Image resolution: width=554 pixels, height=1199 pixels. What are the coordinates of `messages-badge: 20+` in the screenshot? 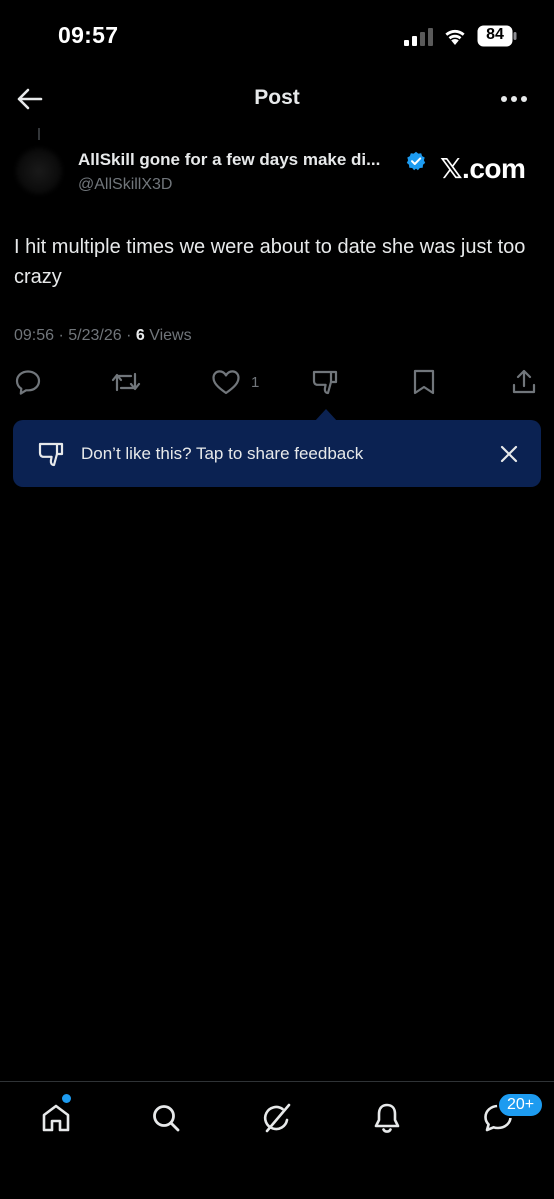 It's located at (521, 1105).